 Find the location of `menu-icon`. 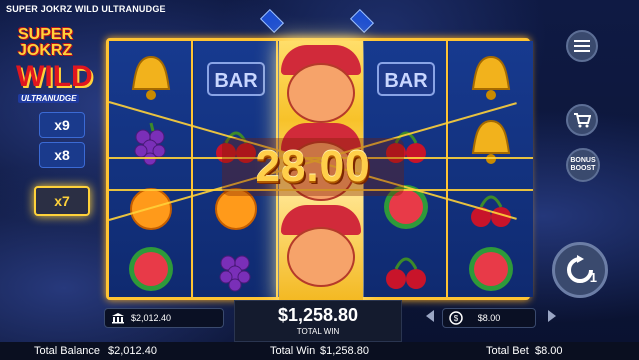

menu-icon is located at coordinates (582, 46).